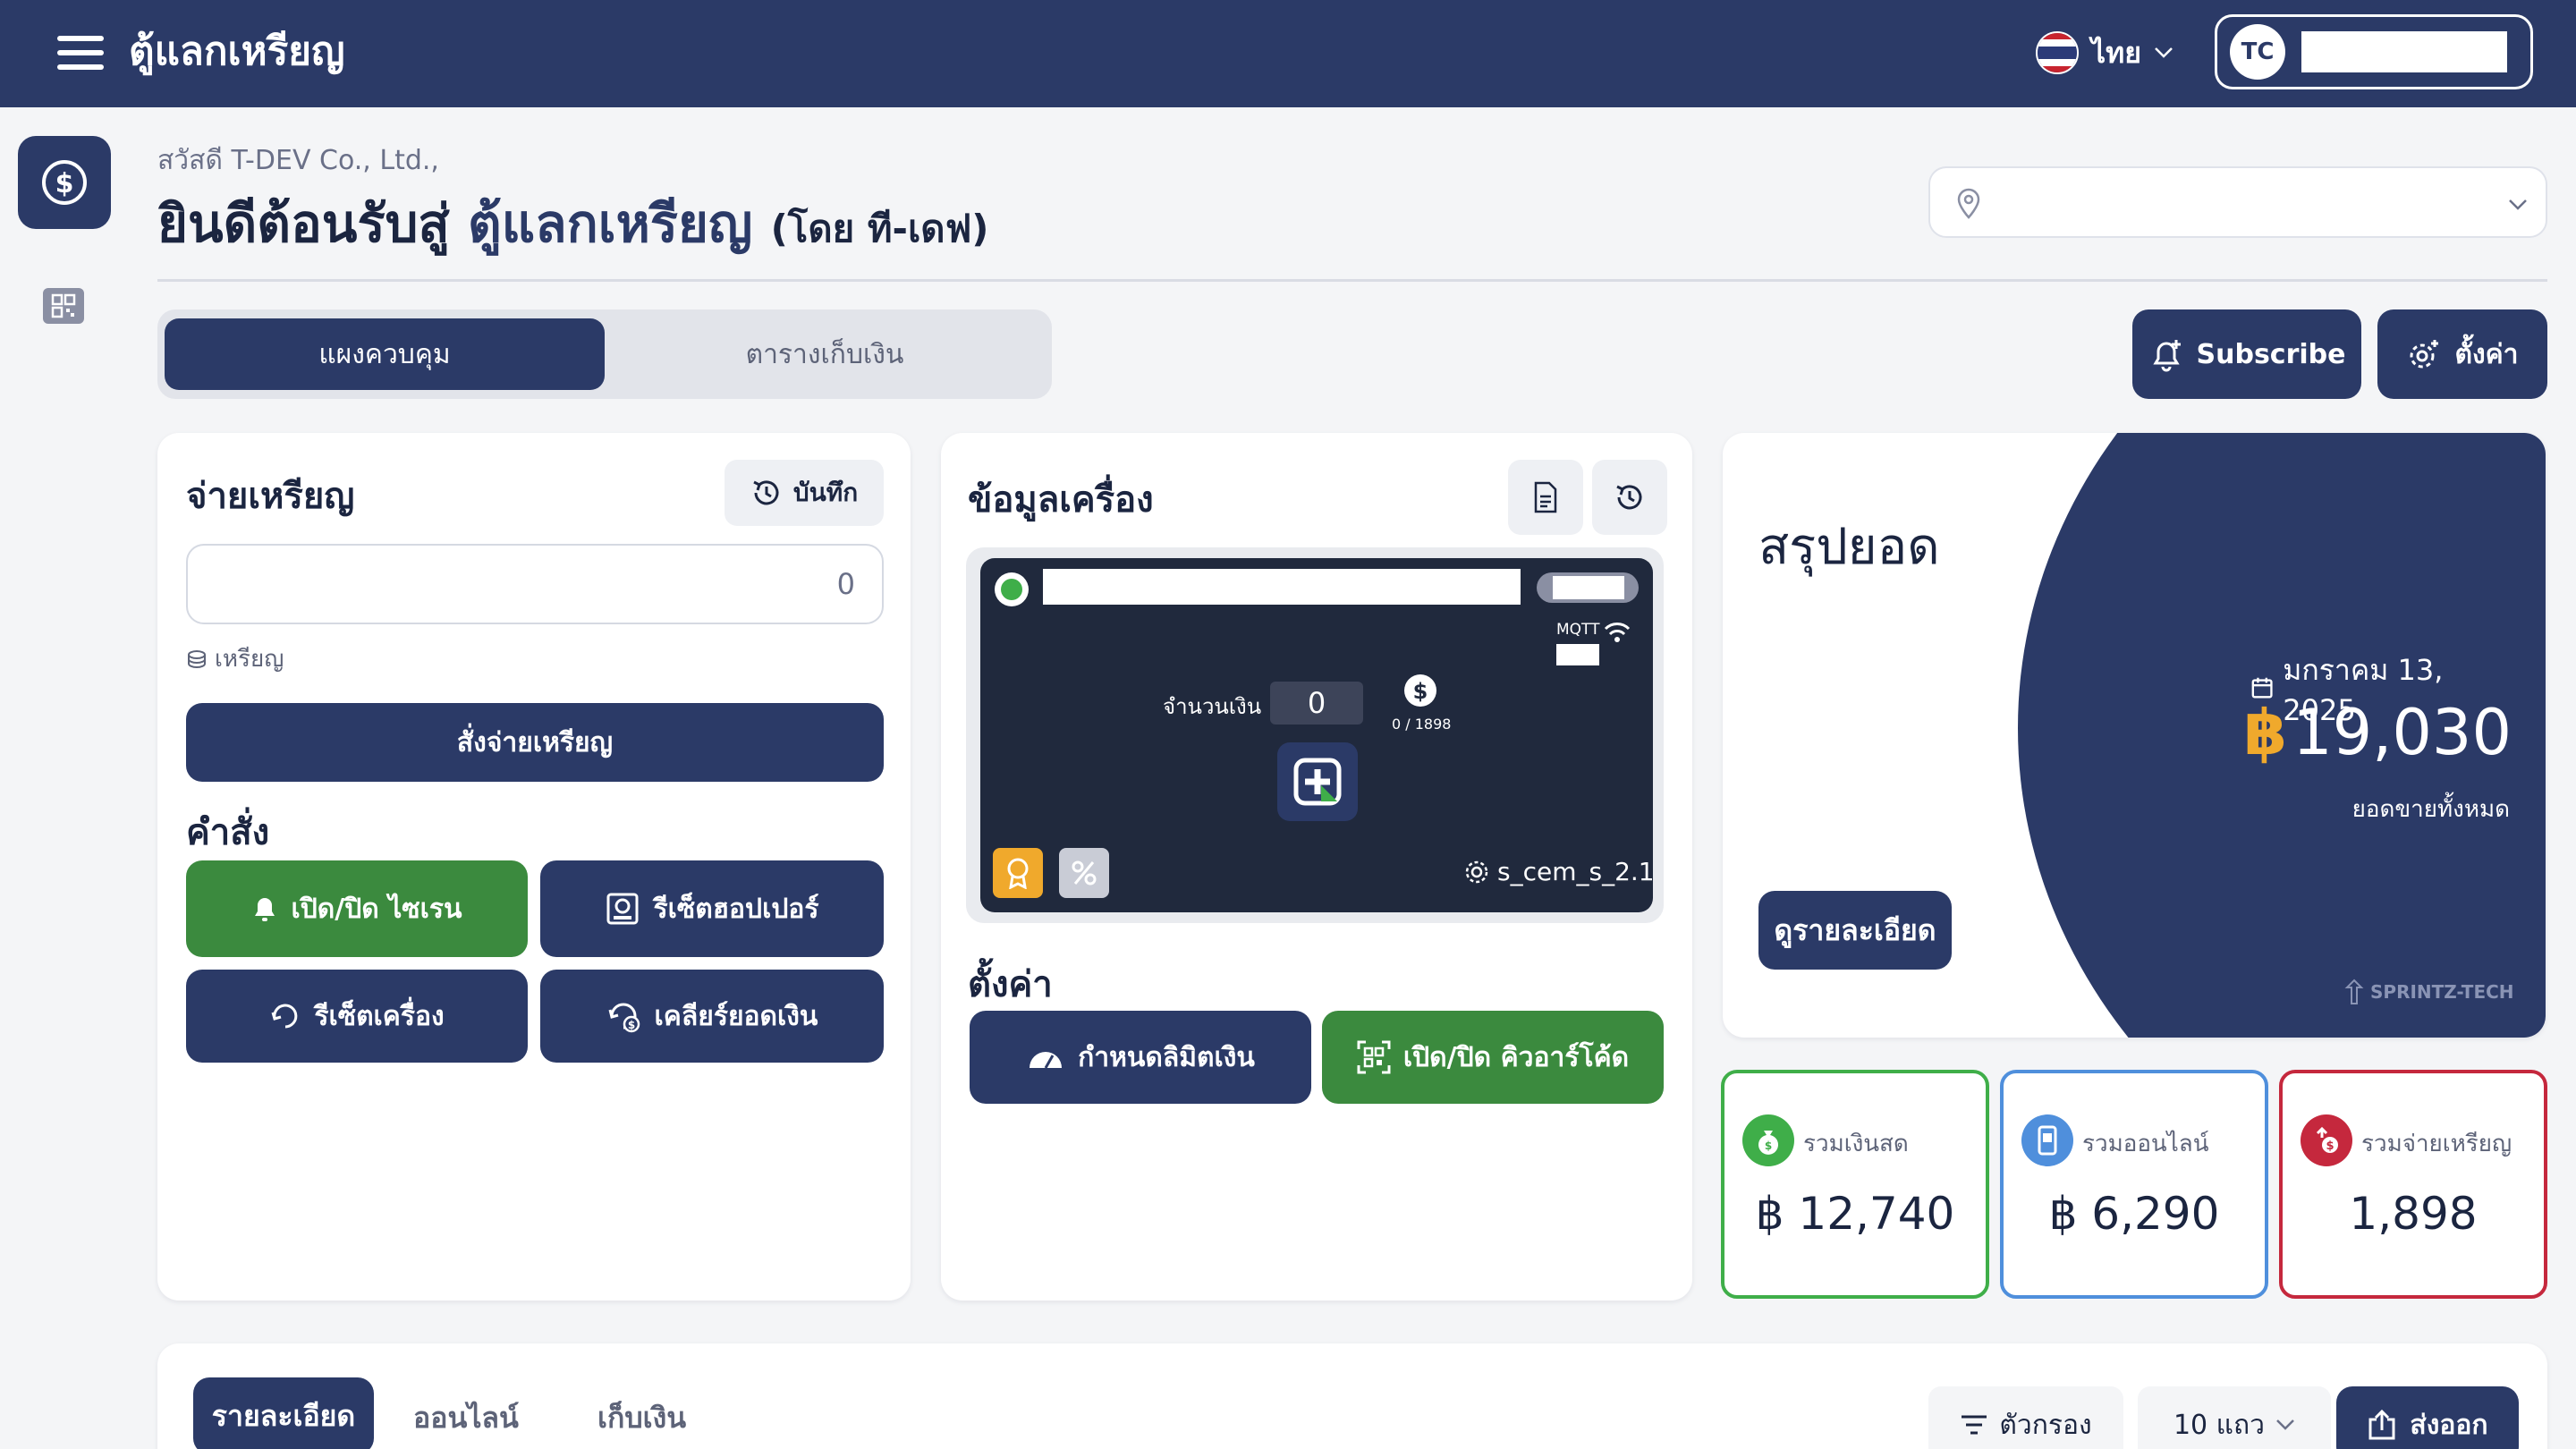  What do you see at coordinates (1282, 587) in the screenshot?
I see `machine-name-redacted` at bounding box center [1282, 587].